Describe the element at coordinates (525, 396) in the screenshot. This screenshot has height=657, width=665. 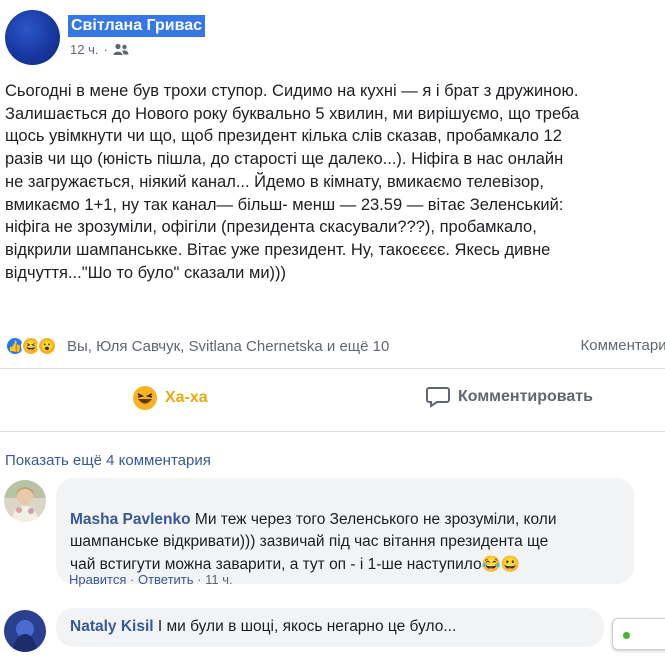
I see `comment-label: Комментировать` at that location.